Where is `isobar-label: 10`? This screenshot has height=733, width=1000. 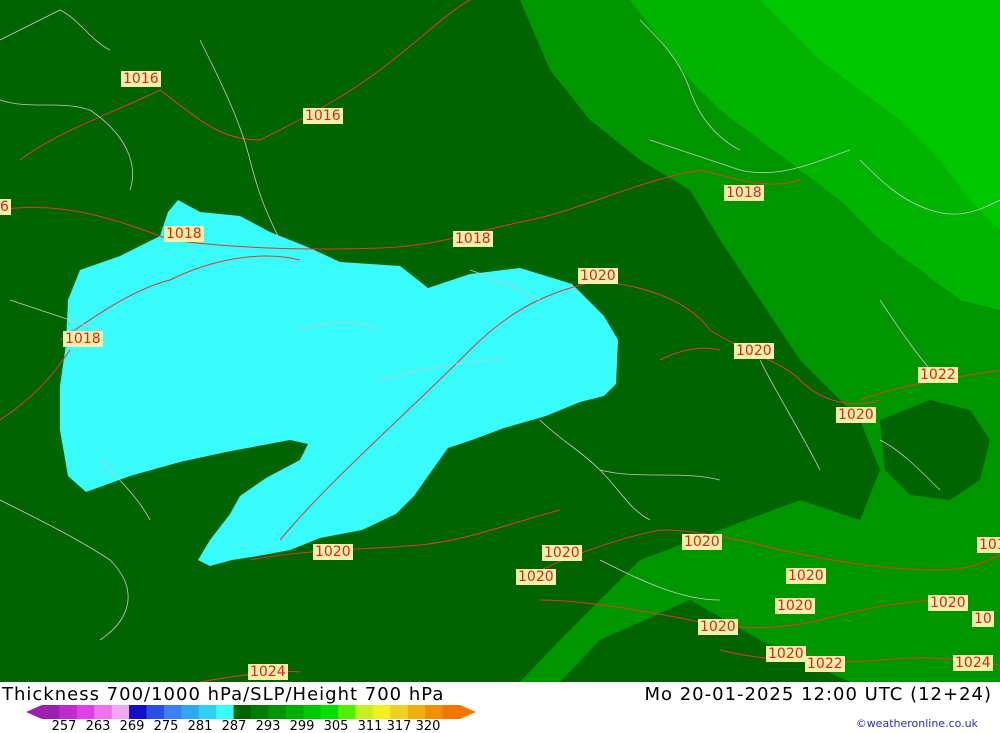
isobar-label: 10 is located at coordinates (983, 619).